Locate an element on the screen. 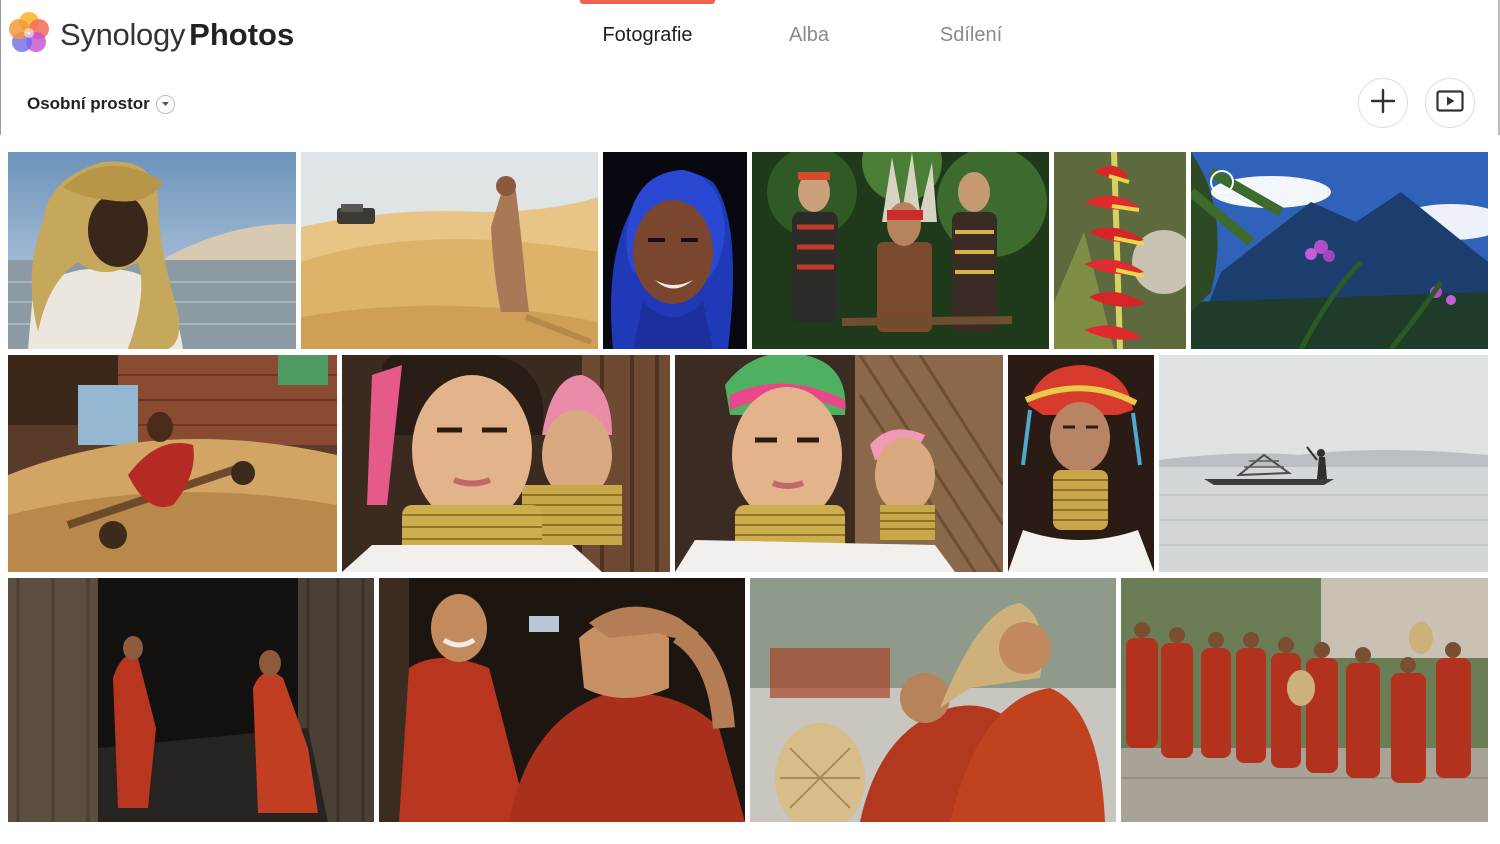  window-edge-left is located at coordinates (0, 67).